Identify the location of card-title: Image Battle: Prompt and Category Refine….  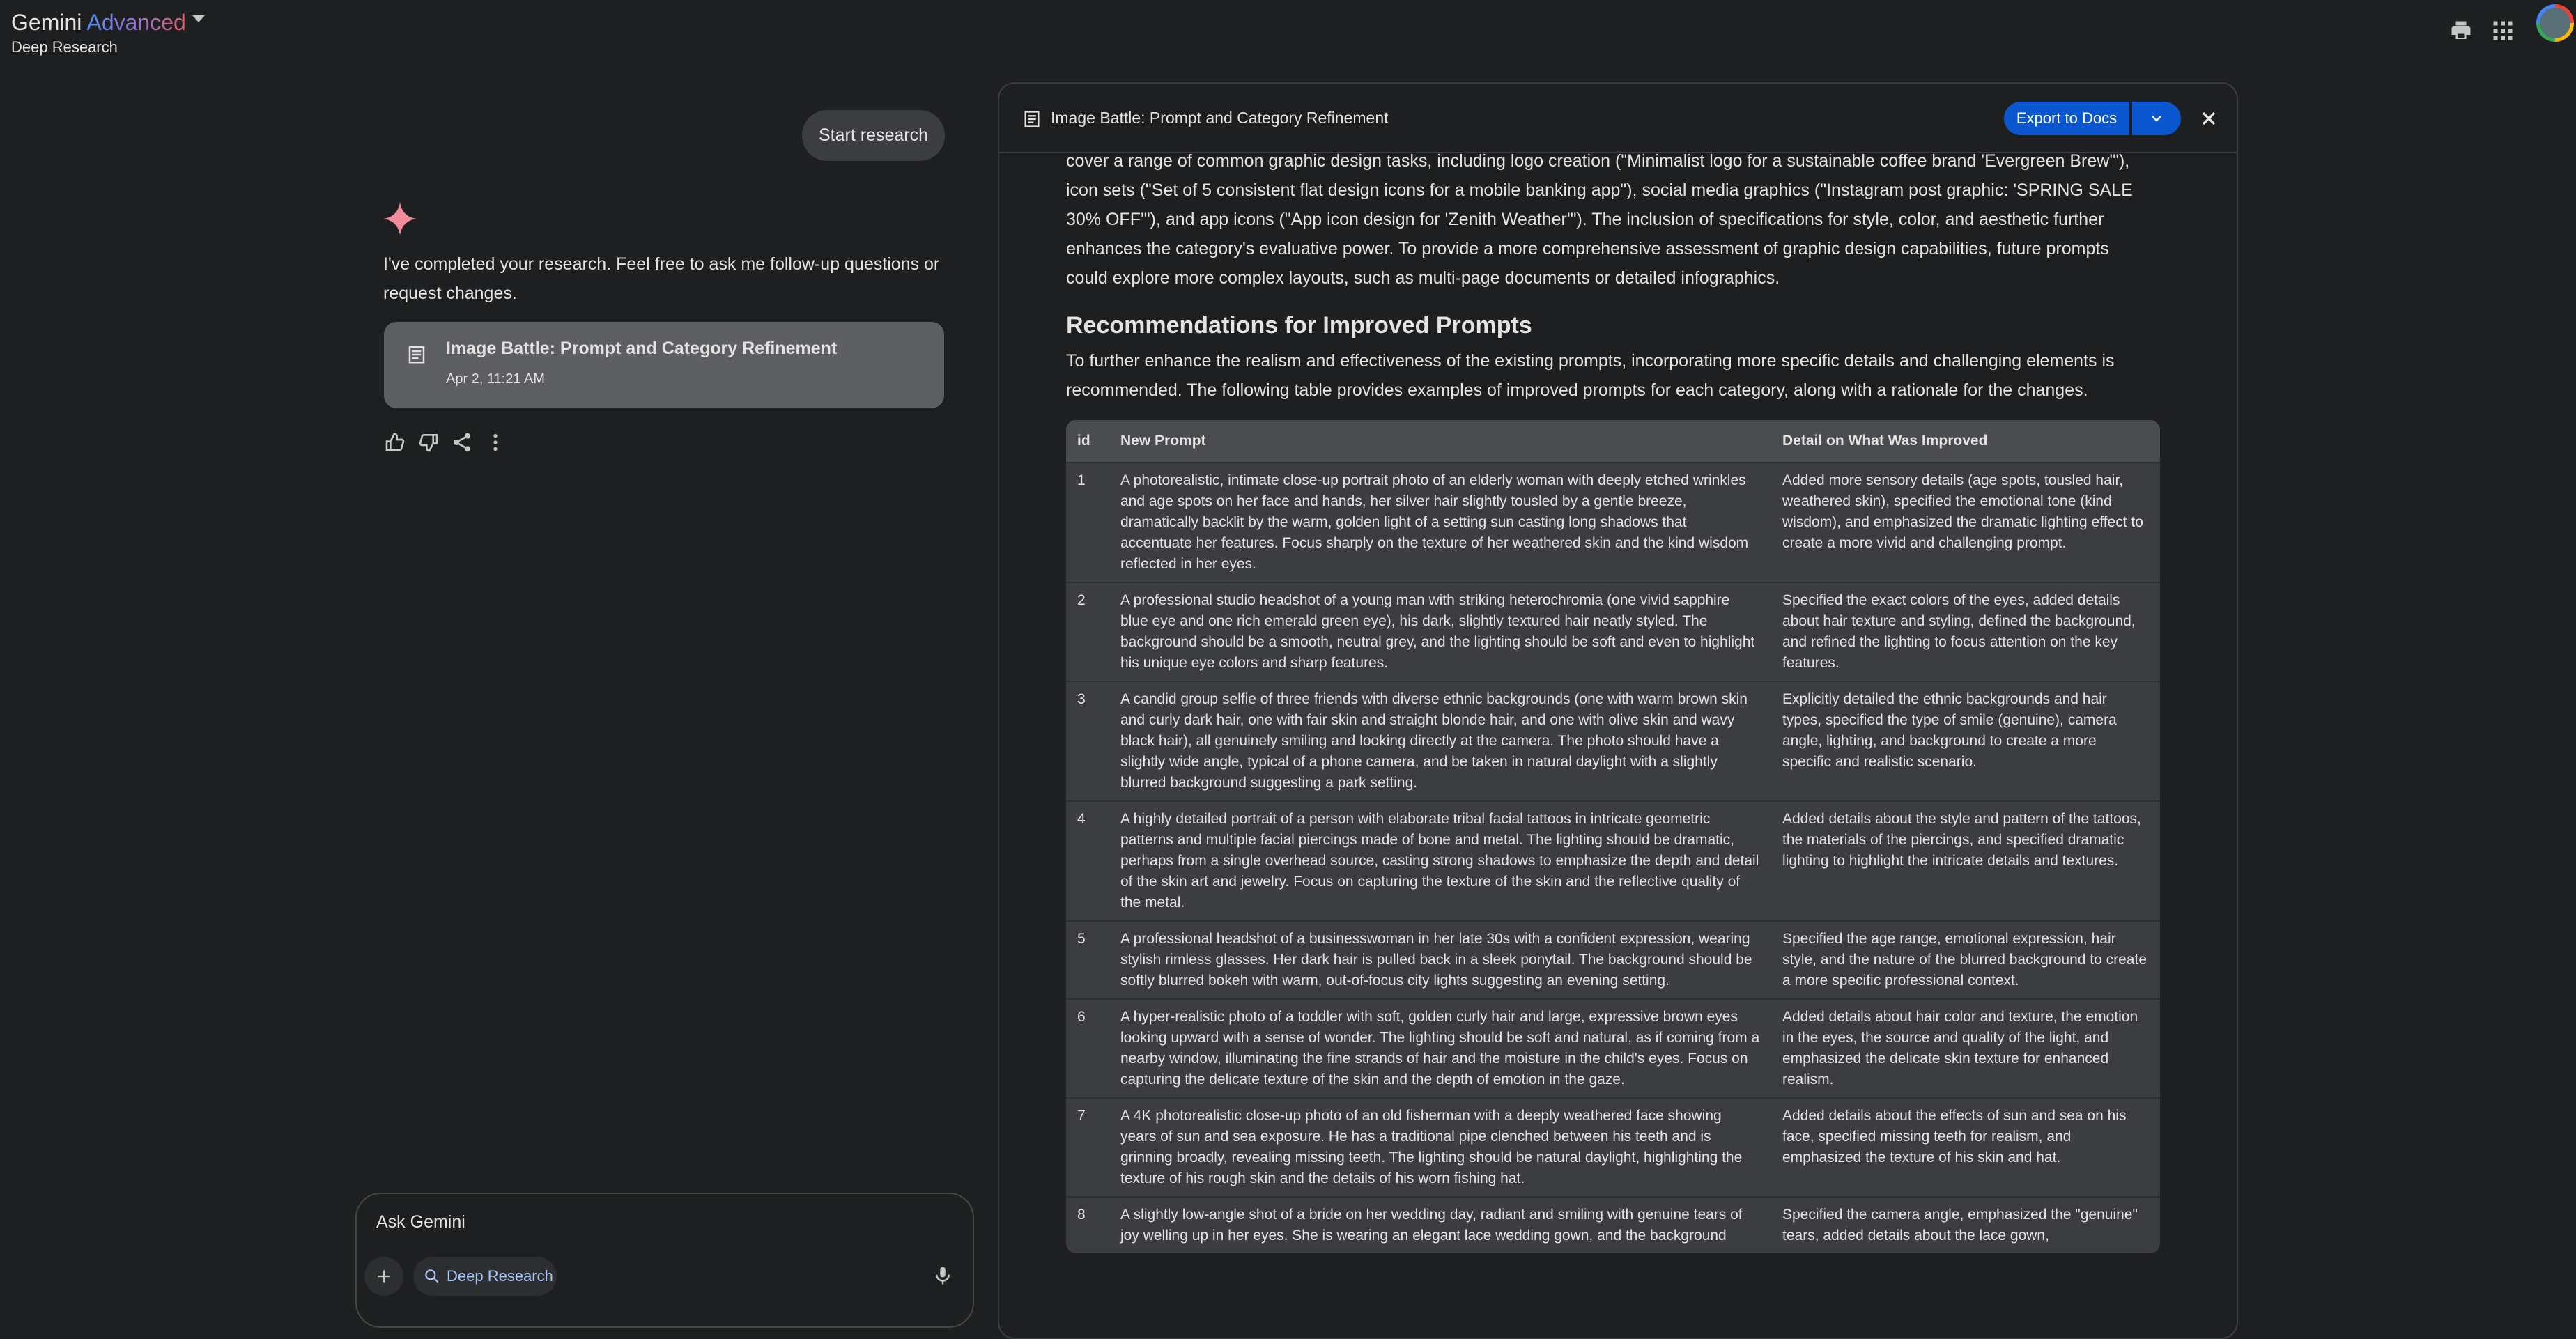
(641, 349).